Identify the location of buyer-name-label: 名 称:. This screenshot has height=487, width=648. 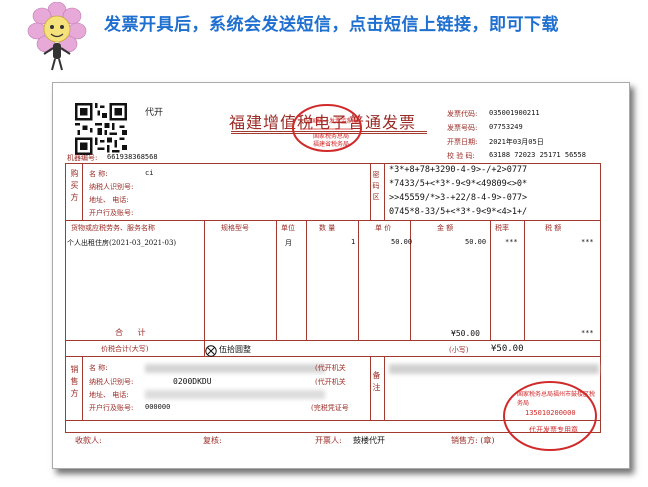
(98, 174).